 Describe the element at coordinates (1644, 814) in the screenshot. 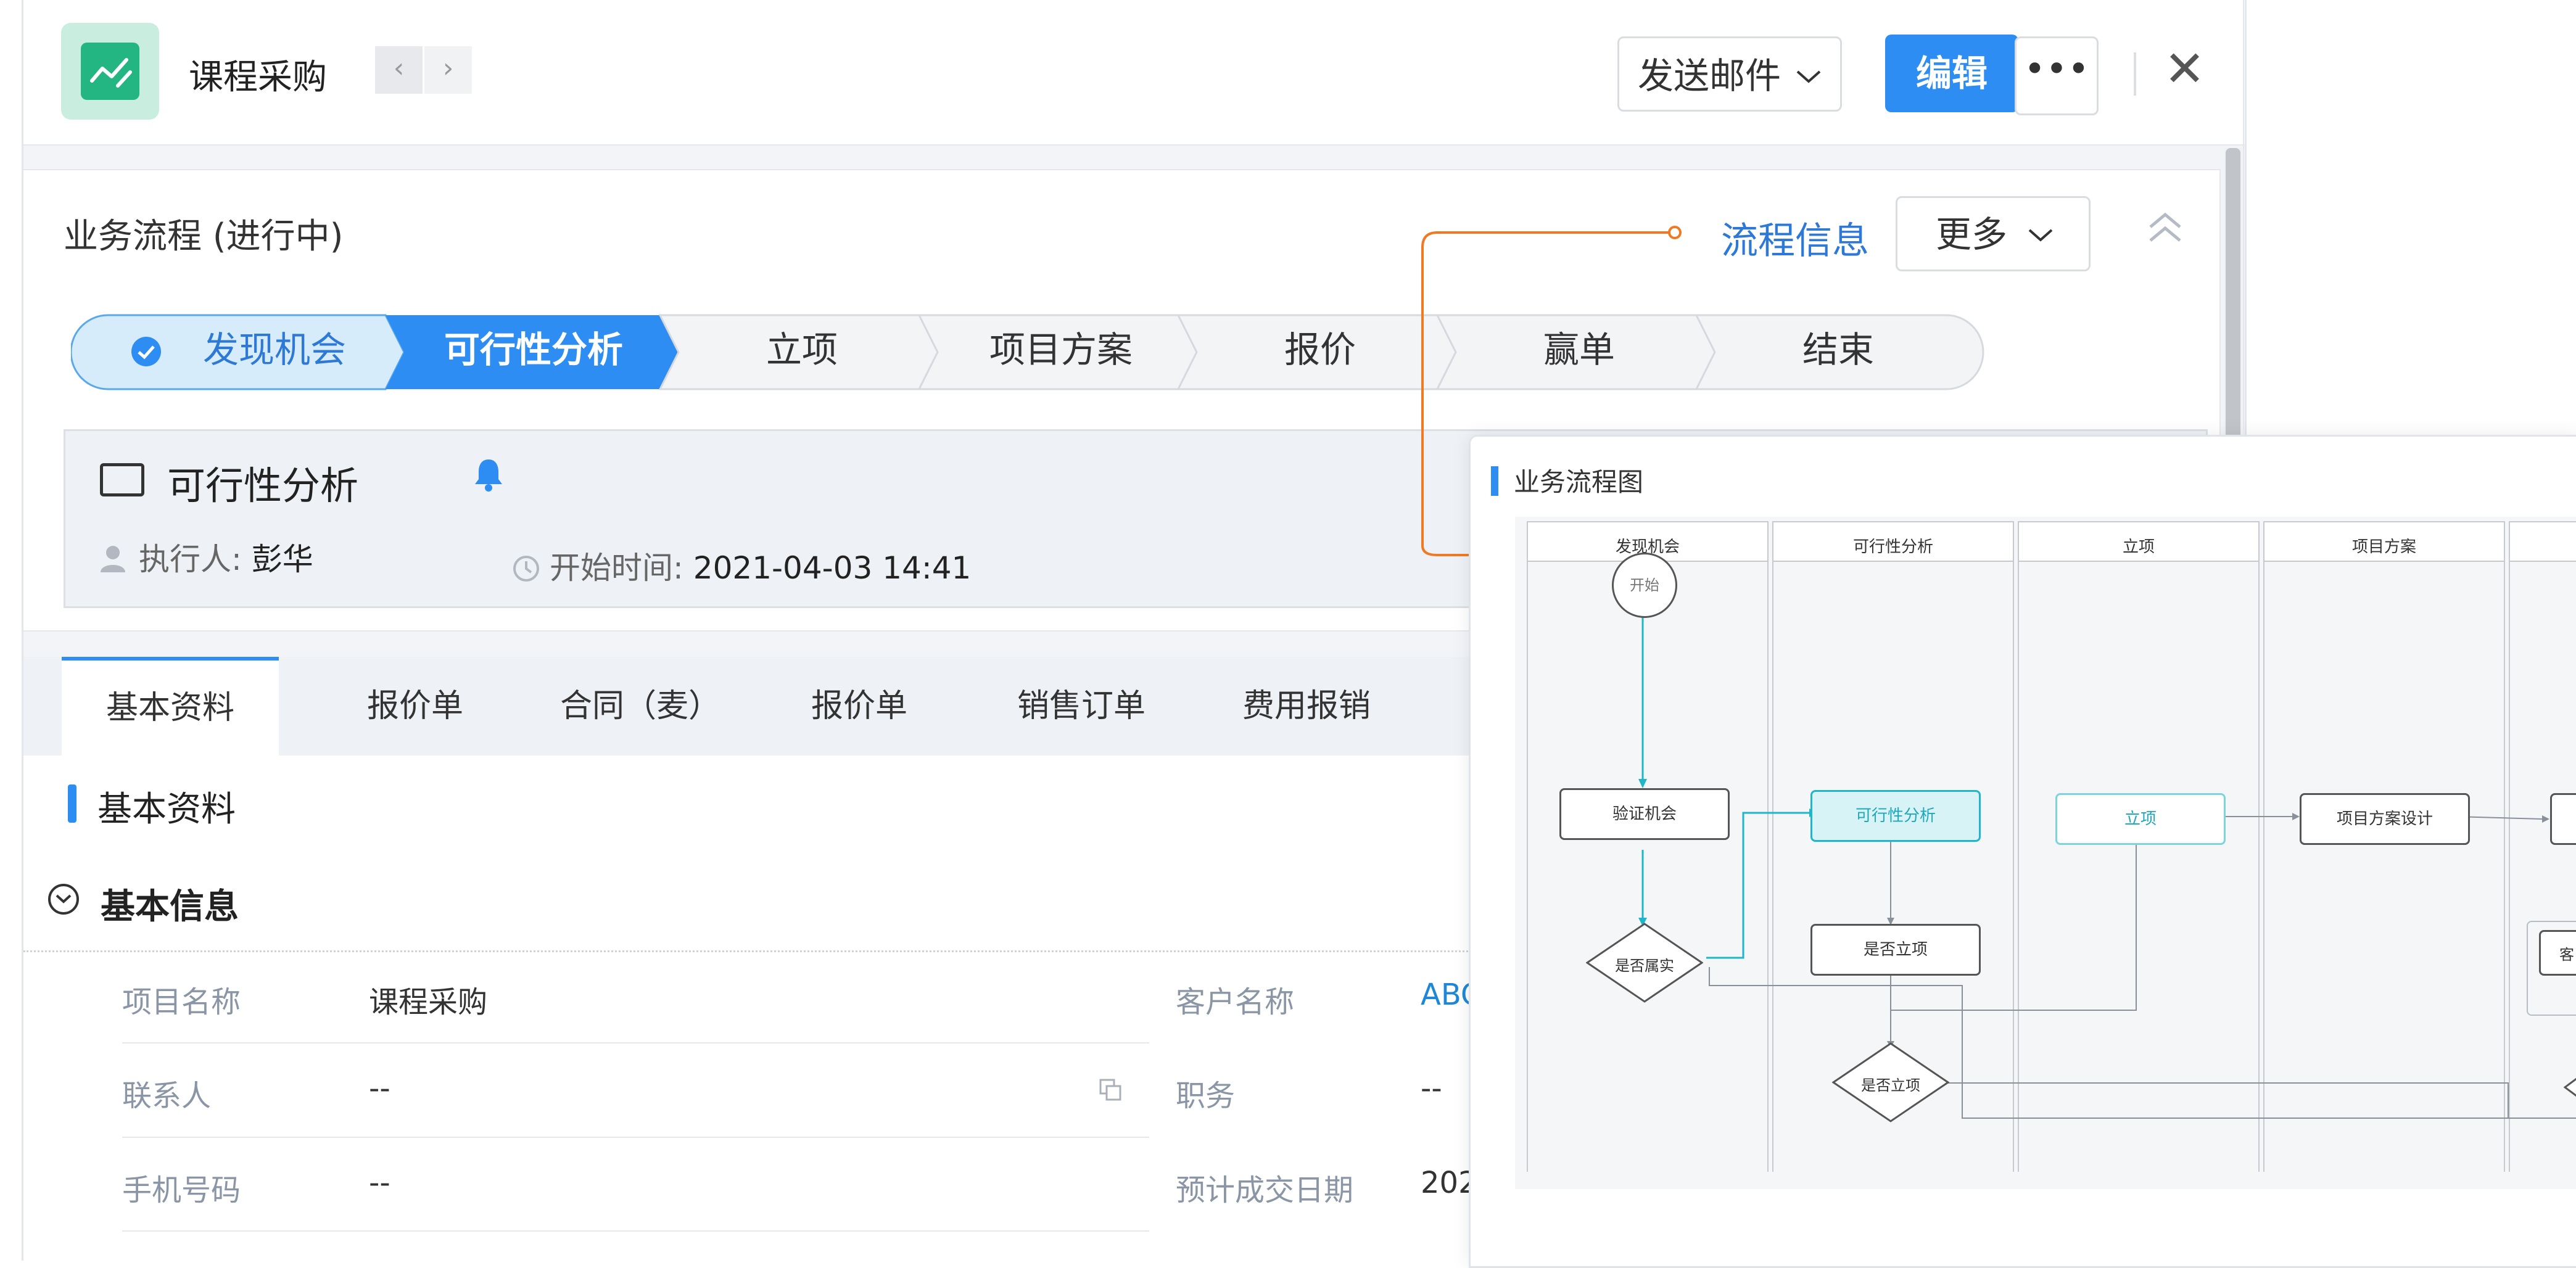

I see `node-verify: 验证机会` at that location.